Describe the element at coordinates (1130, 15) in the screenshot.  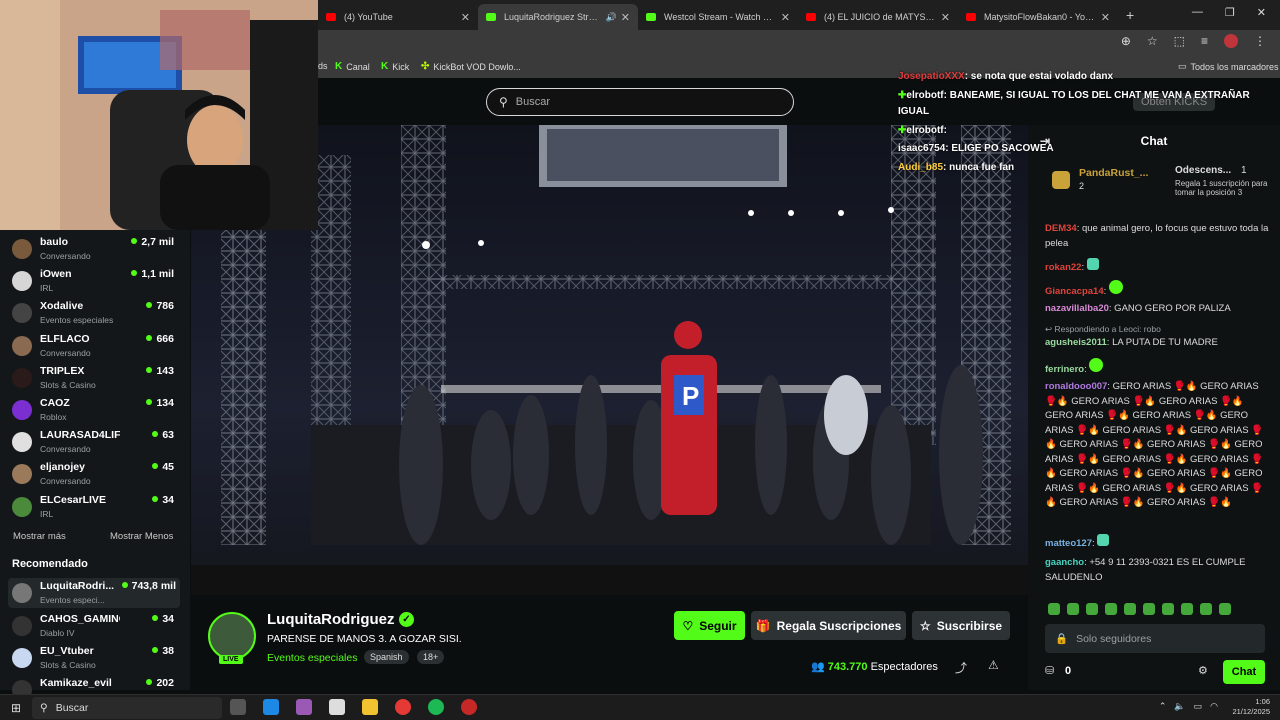
I see `new-tab-button: +` at that location.